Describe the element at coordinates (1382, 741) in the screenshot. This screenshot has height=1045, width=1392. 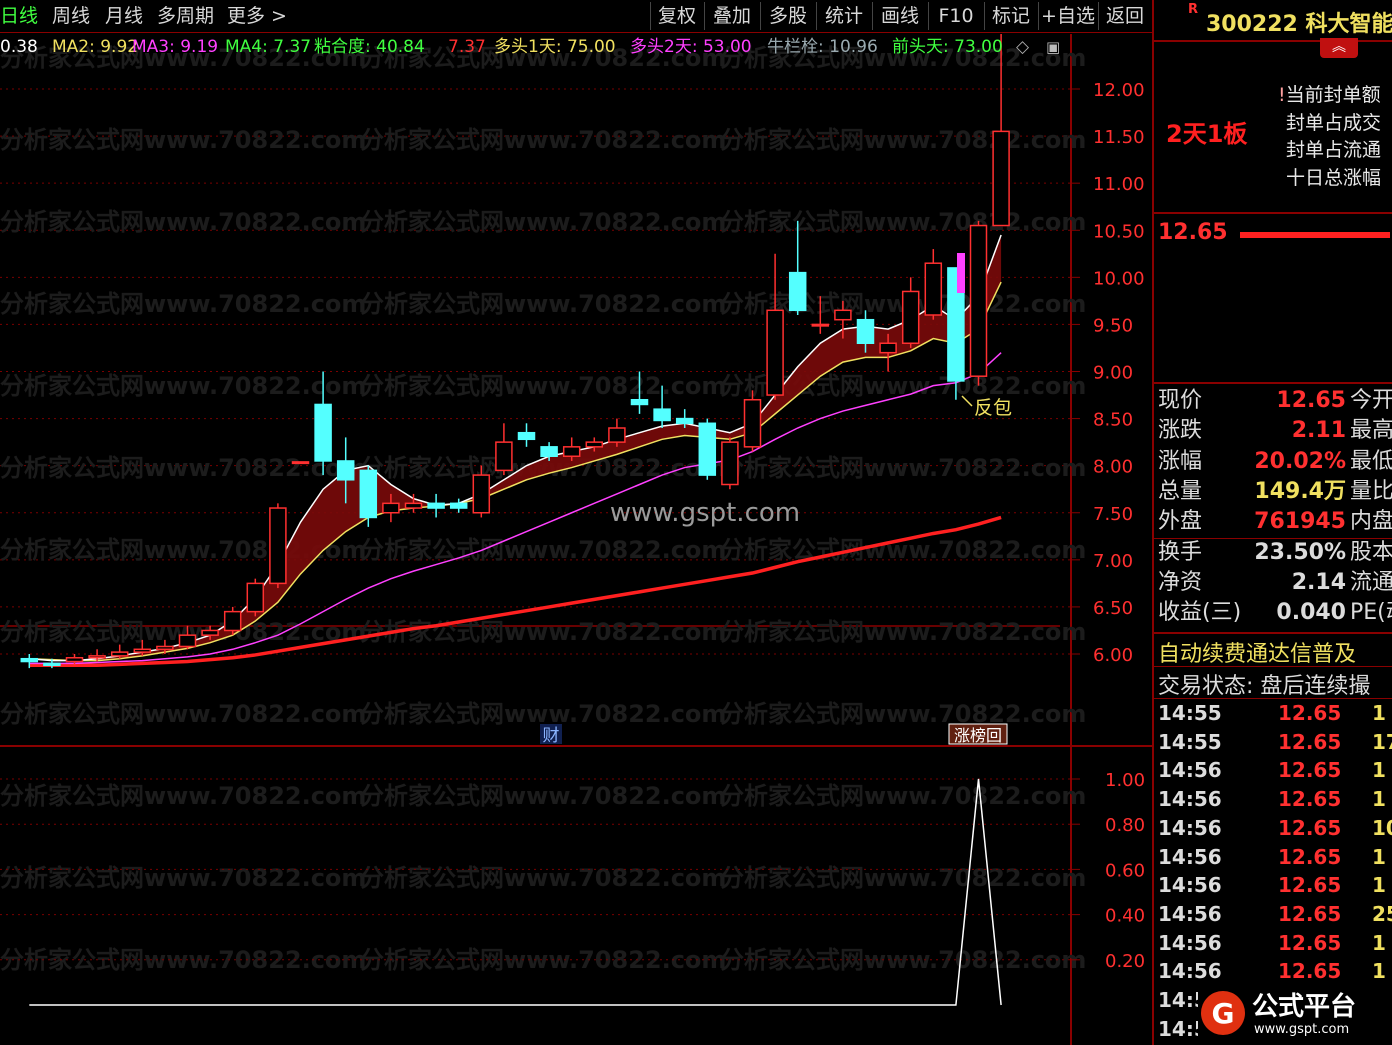
I see `tick-volume: 17` at that location.